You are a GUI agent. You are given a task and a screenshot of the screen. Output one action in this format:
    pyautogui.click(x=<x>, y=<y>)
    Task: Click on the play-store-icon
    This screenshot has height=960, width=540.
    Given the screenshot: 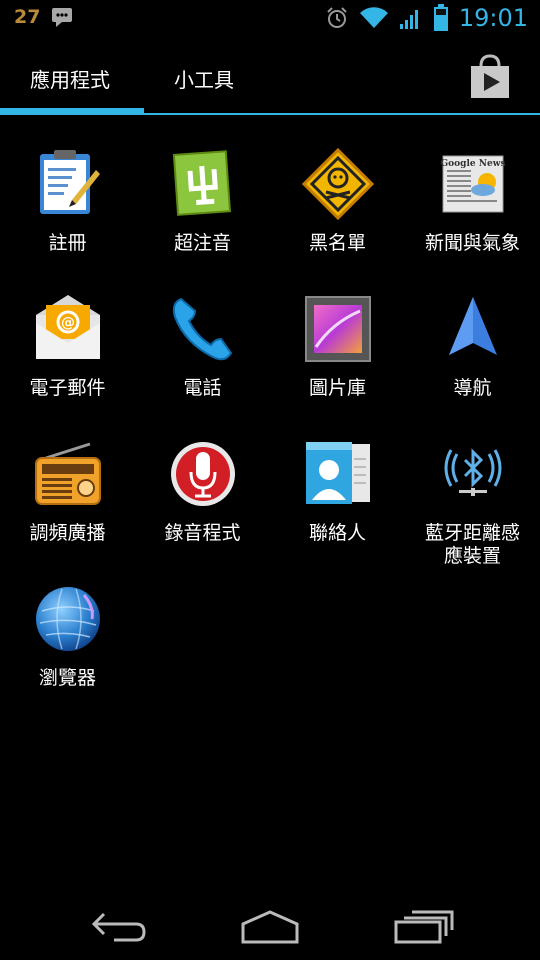 What is the action you would take?
    pyautogui.click(x=490, y=77)
    